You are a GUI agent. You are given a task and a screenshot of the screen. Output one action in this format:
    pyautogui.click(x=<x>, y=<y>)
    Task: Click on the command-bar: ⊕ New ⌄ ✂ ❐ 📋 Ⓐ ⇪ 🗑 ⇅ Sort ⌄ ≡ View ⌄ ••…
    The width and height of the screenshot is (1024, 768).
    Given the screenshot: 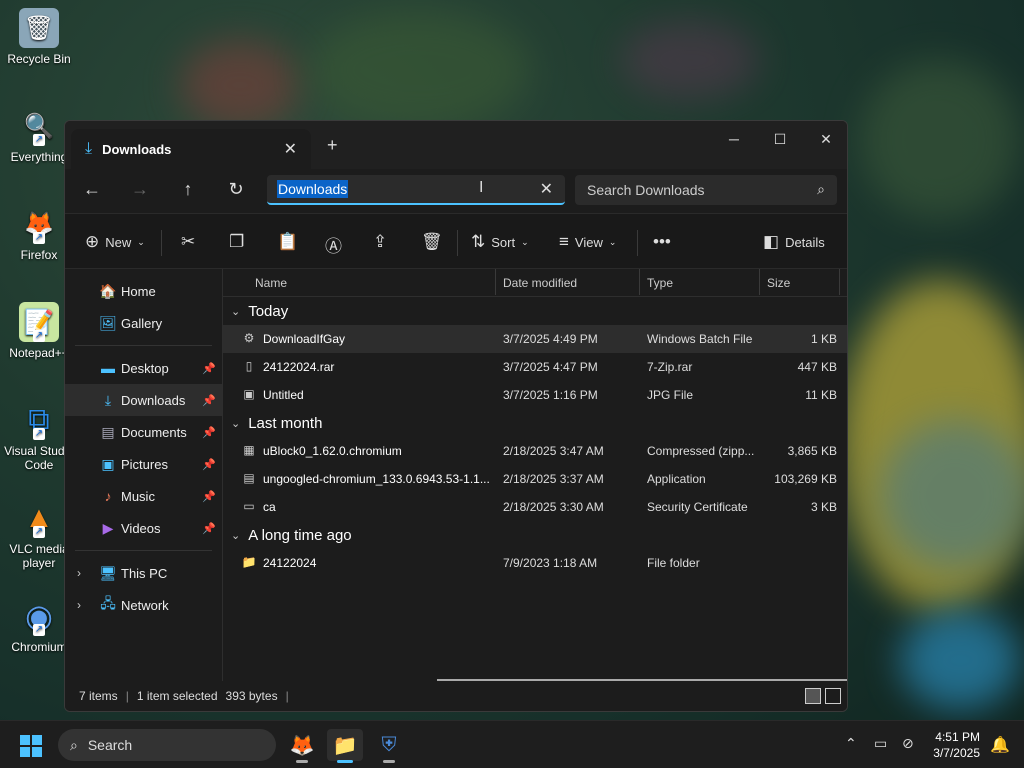 What is the action you would take?
    pyautogui.click(x=456, y=241)
    